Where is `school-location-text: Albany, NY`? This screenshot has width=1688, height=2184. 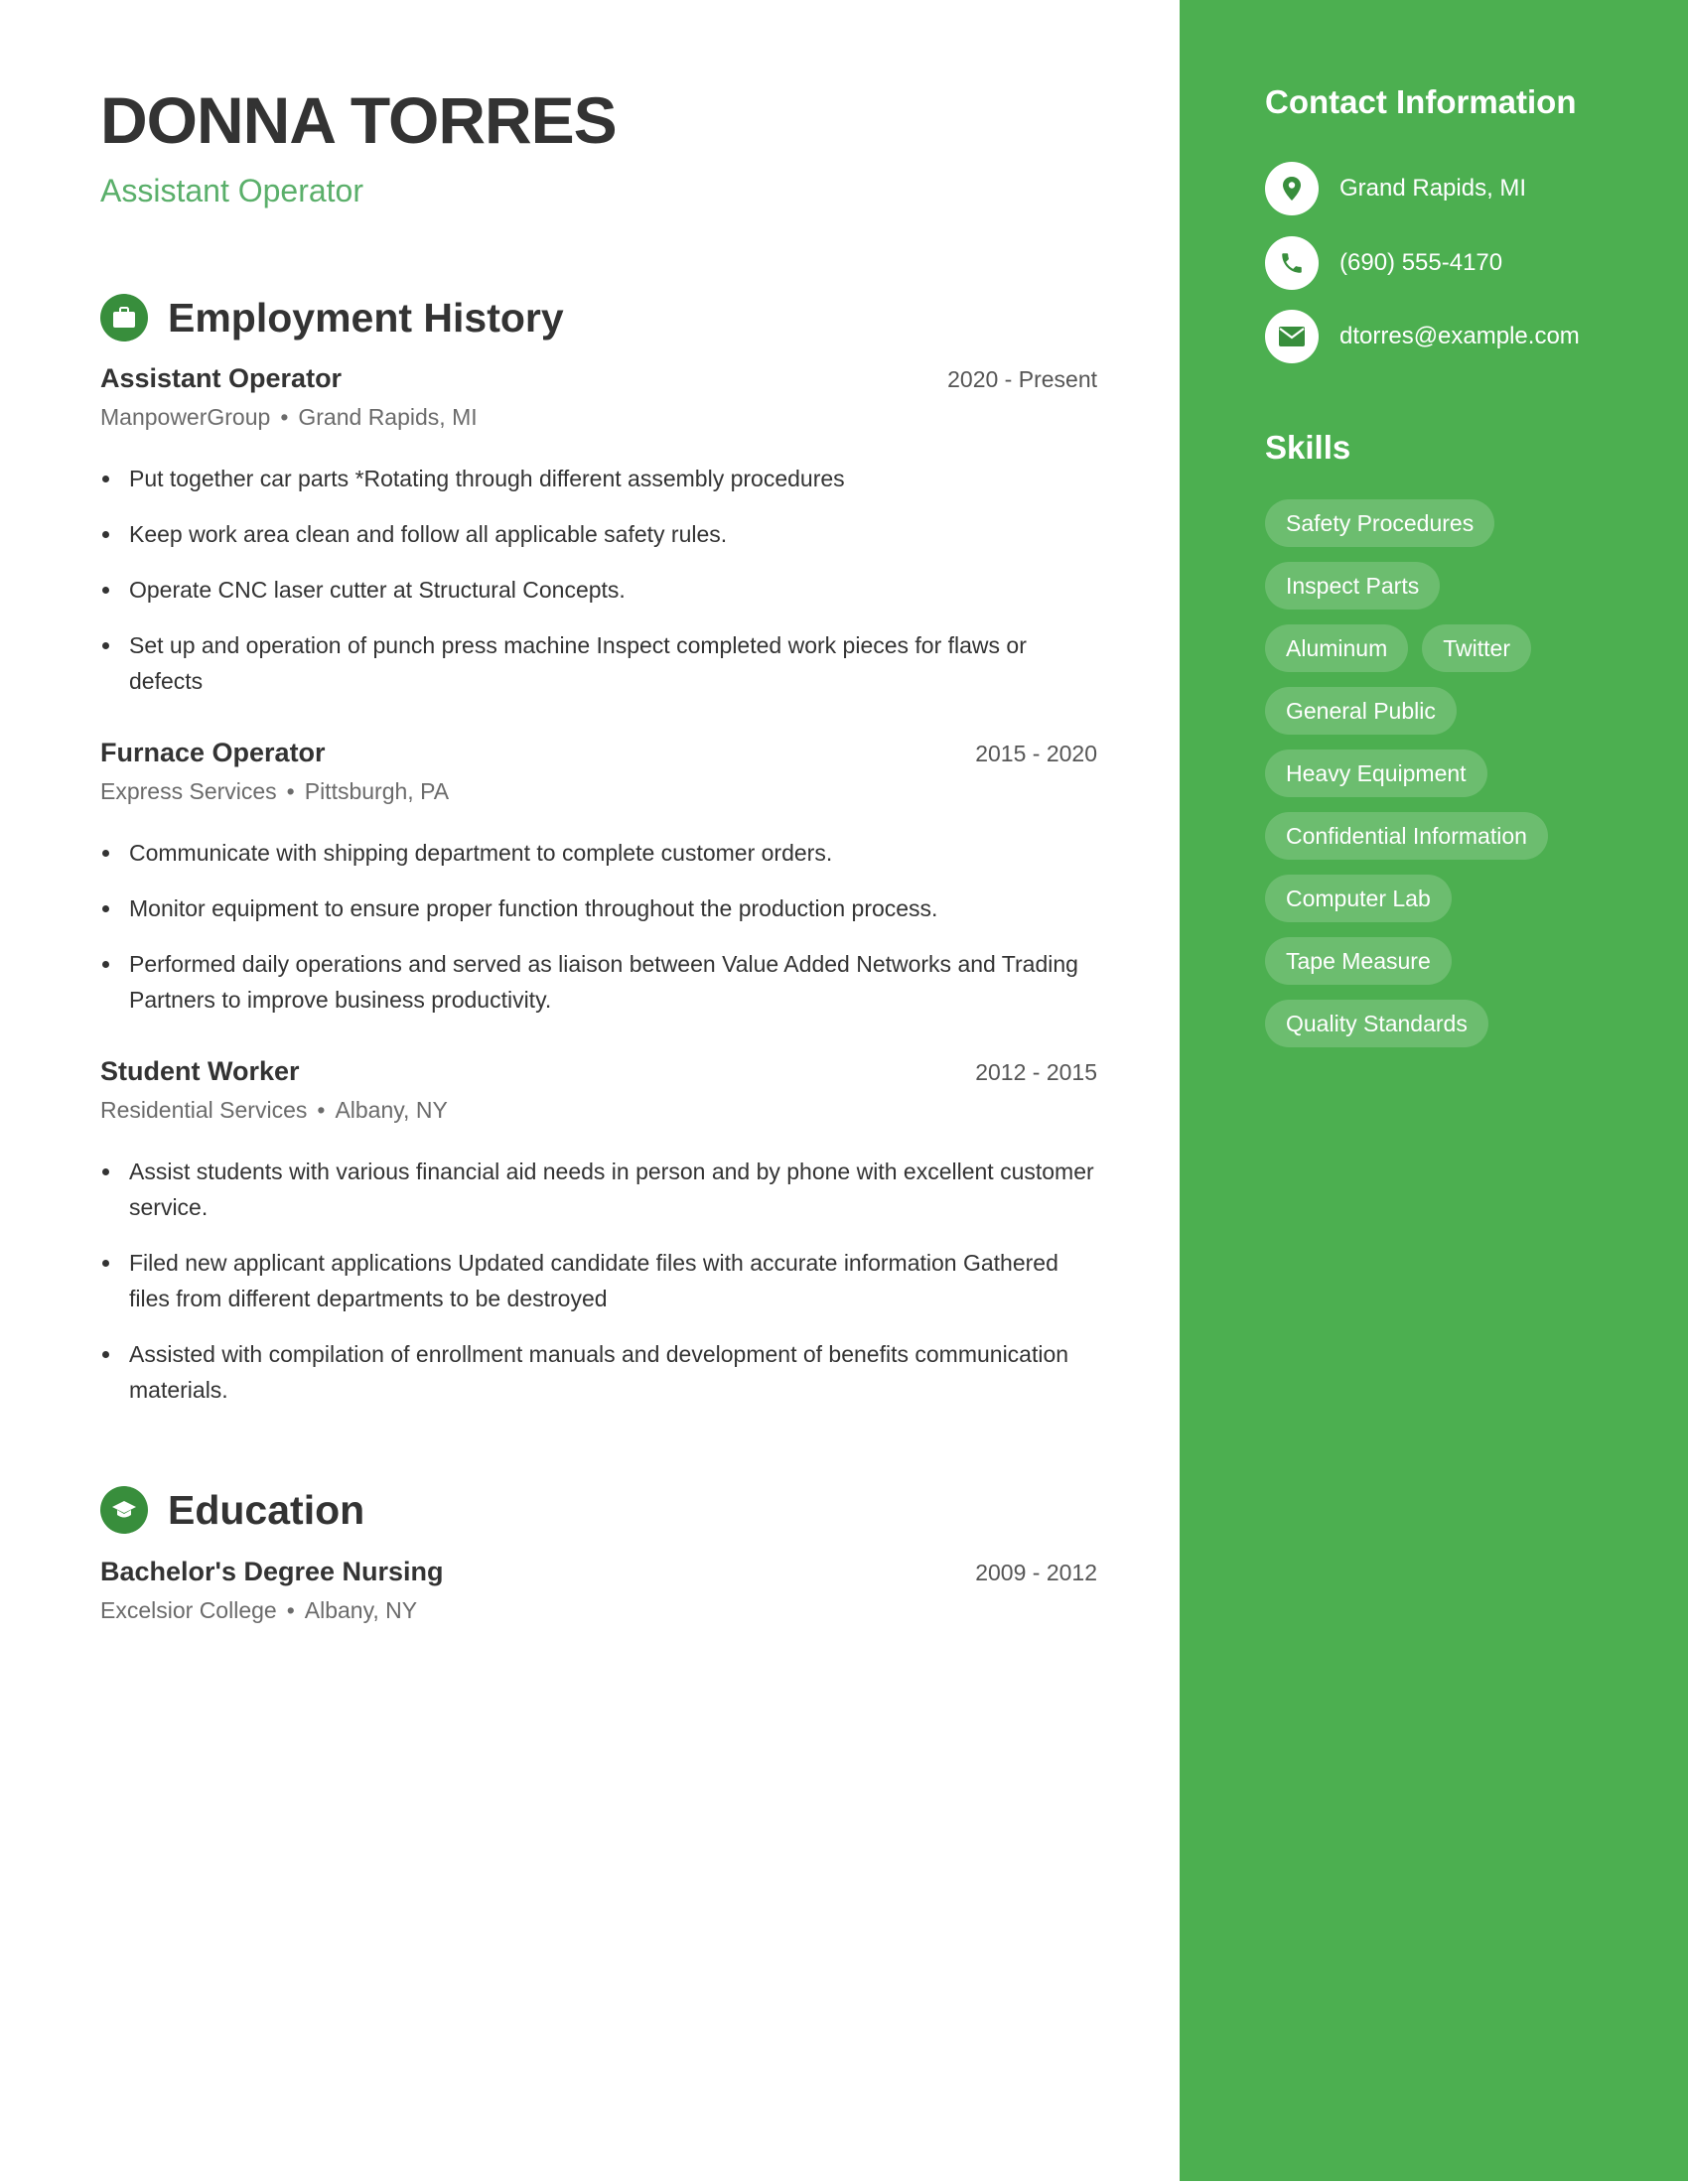 school-location-text: Albany, NY is located at coordinates (361, 1610).